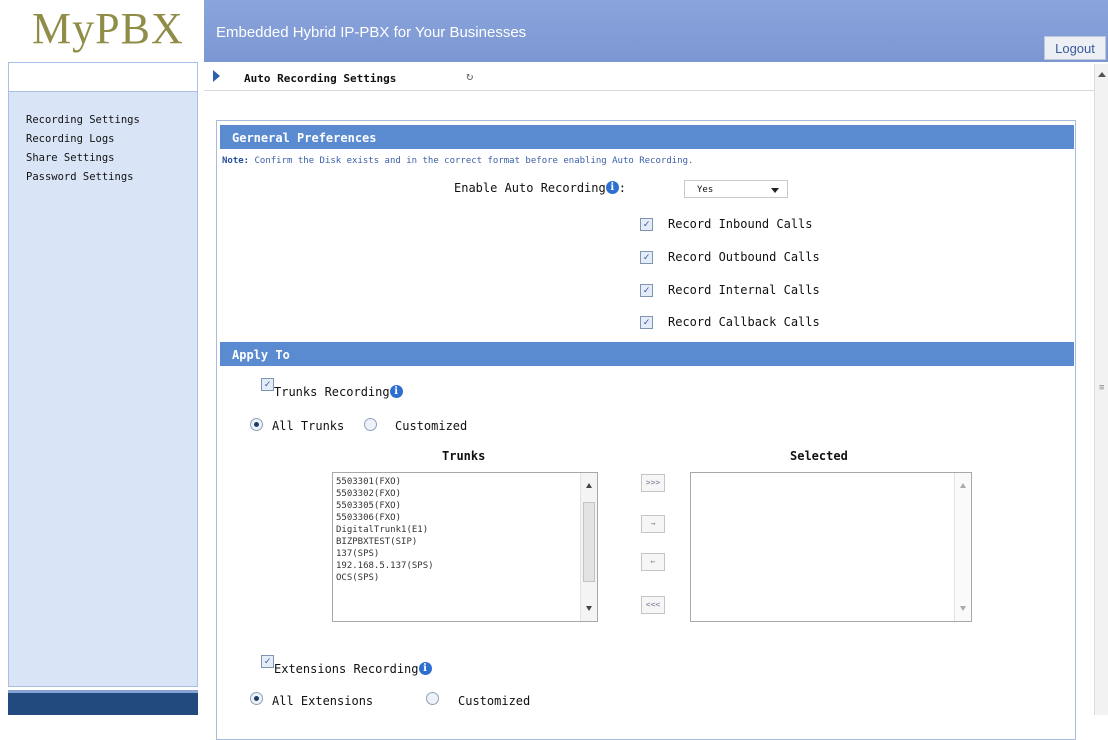 This screenshot has height=740, width=1108. I want to click on trunks-recording-text: Trunks Recording, so click(332, 392).